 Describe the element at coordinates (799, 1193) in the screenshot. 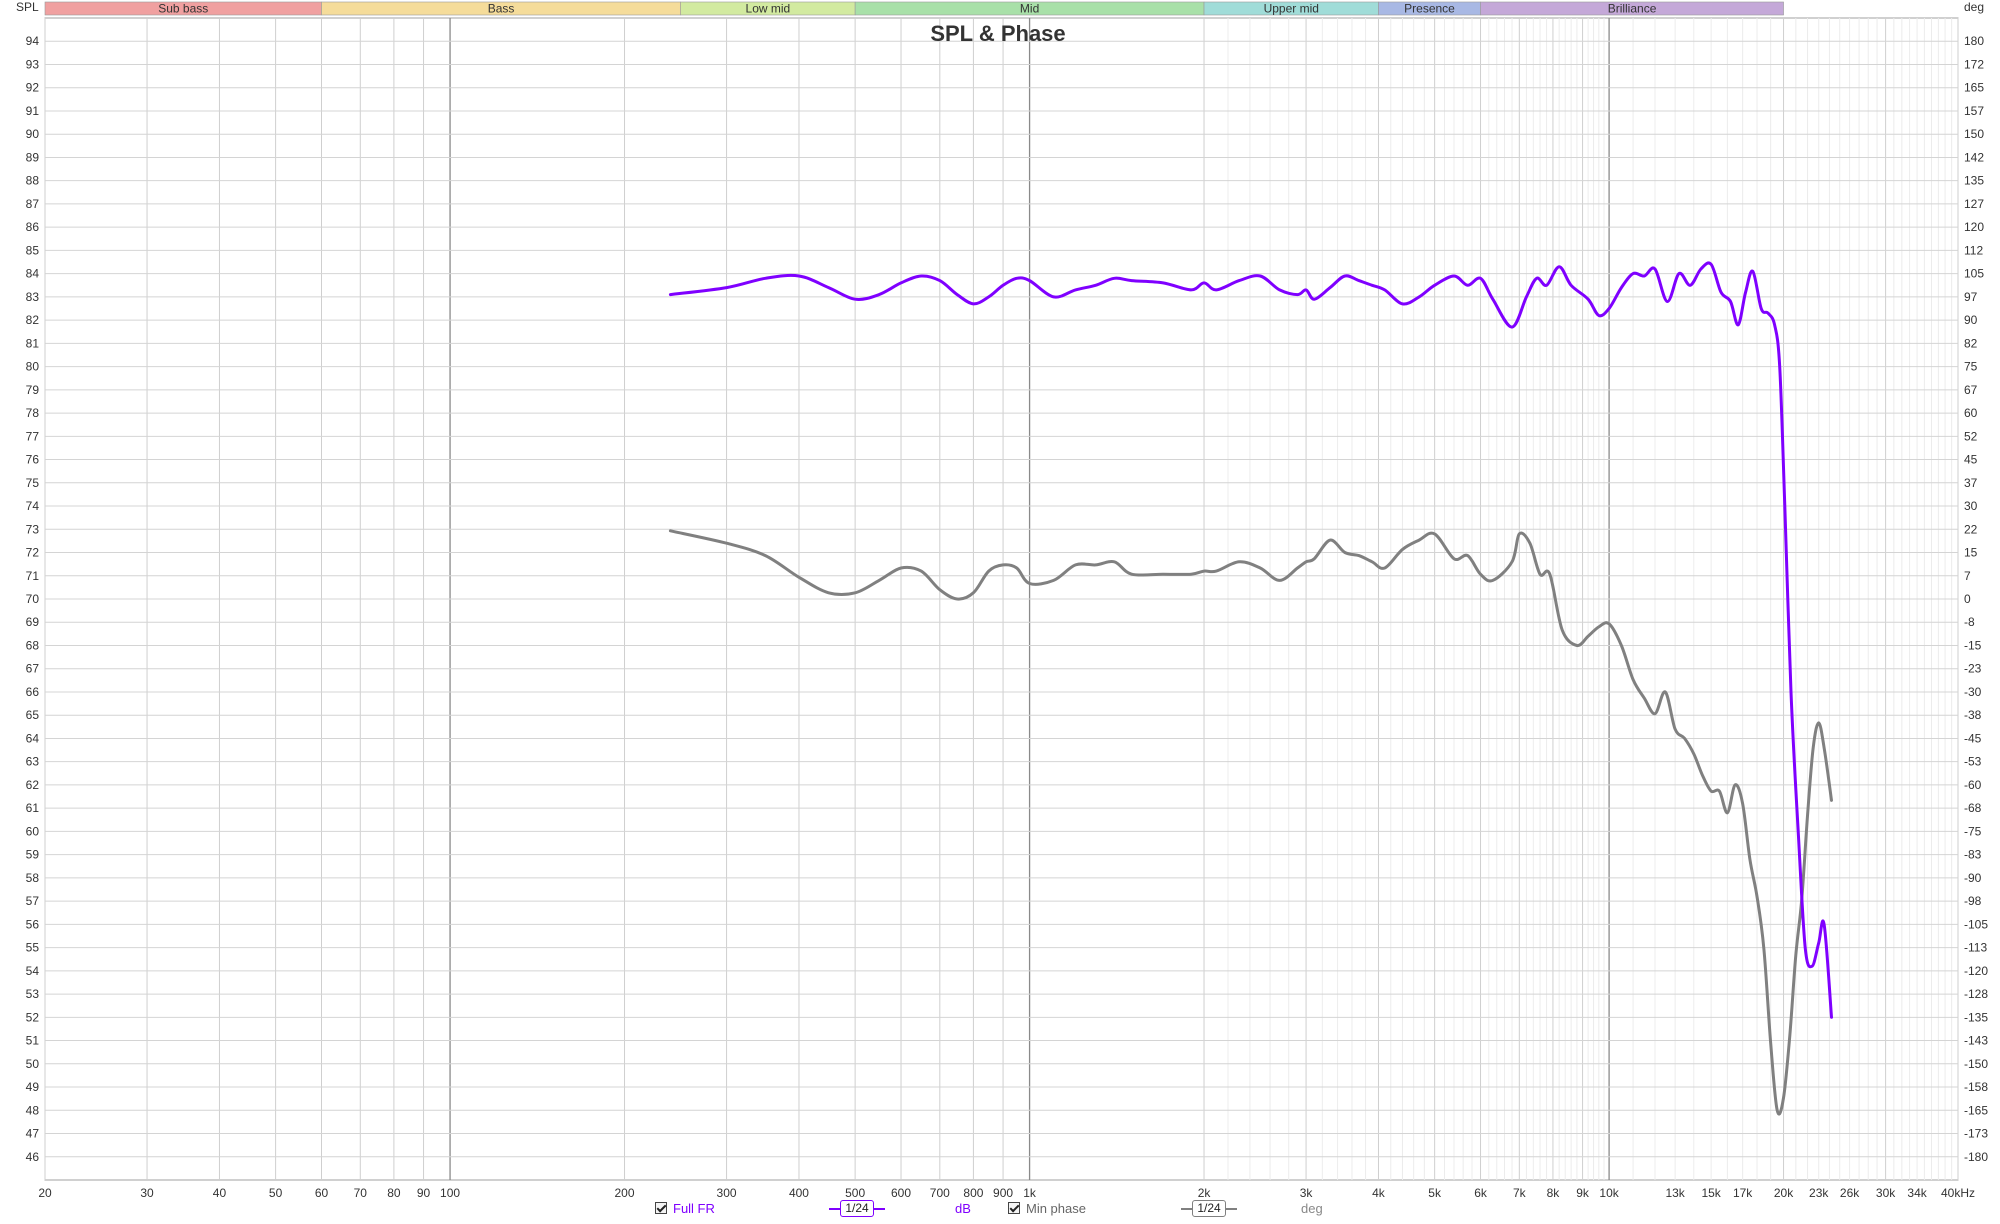

I see `x-tick-label: 400` at that location.